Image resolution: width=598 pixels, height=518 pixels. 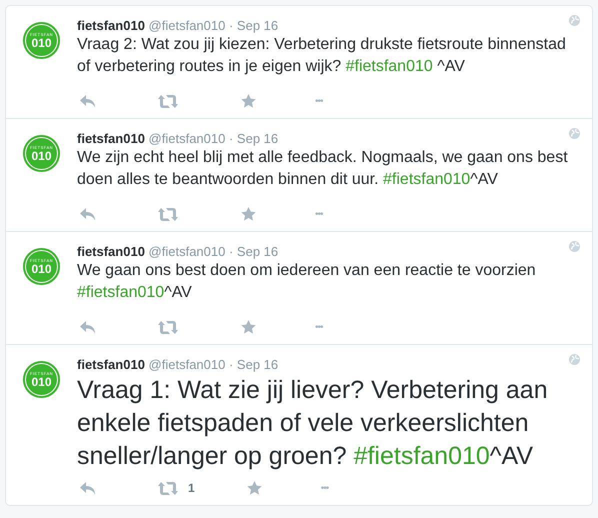 I want to click on tweet-text: We gaan ons best doen om iedereen van een reactie te voorzien #fietsfan010^AV, so click(x=307, y=282).